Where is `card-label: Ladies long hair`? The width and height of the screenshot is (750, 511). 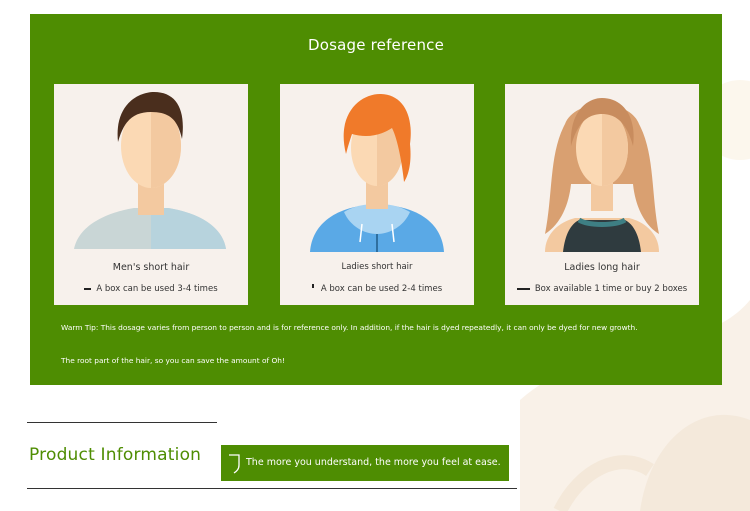 card-label: Ladies long hair is located at coordinates (602, 267).